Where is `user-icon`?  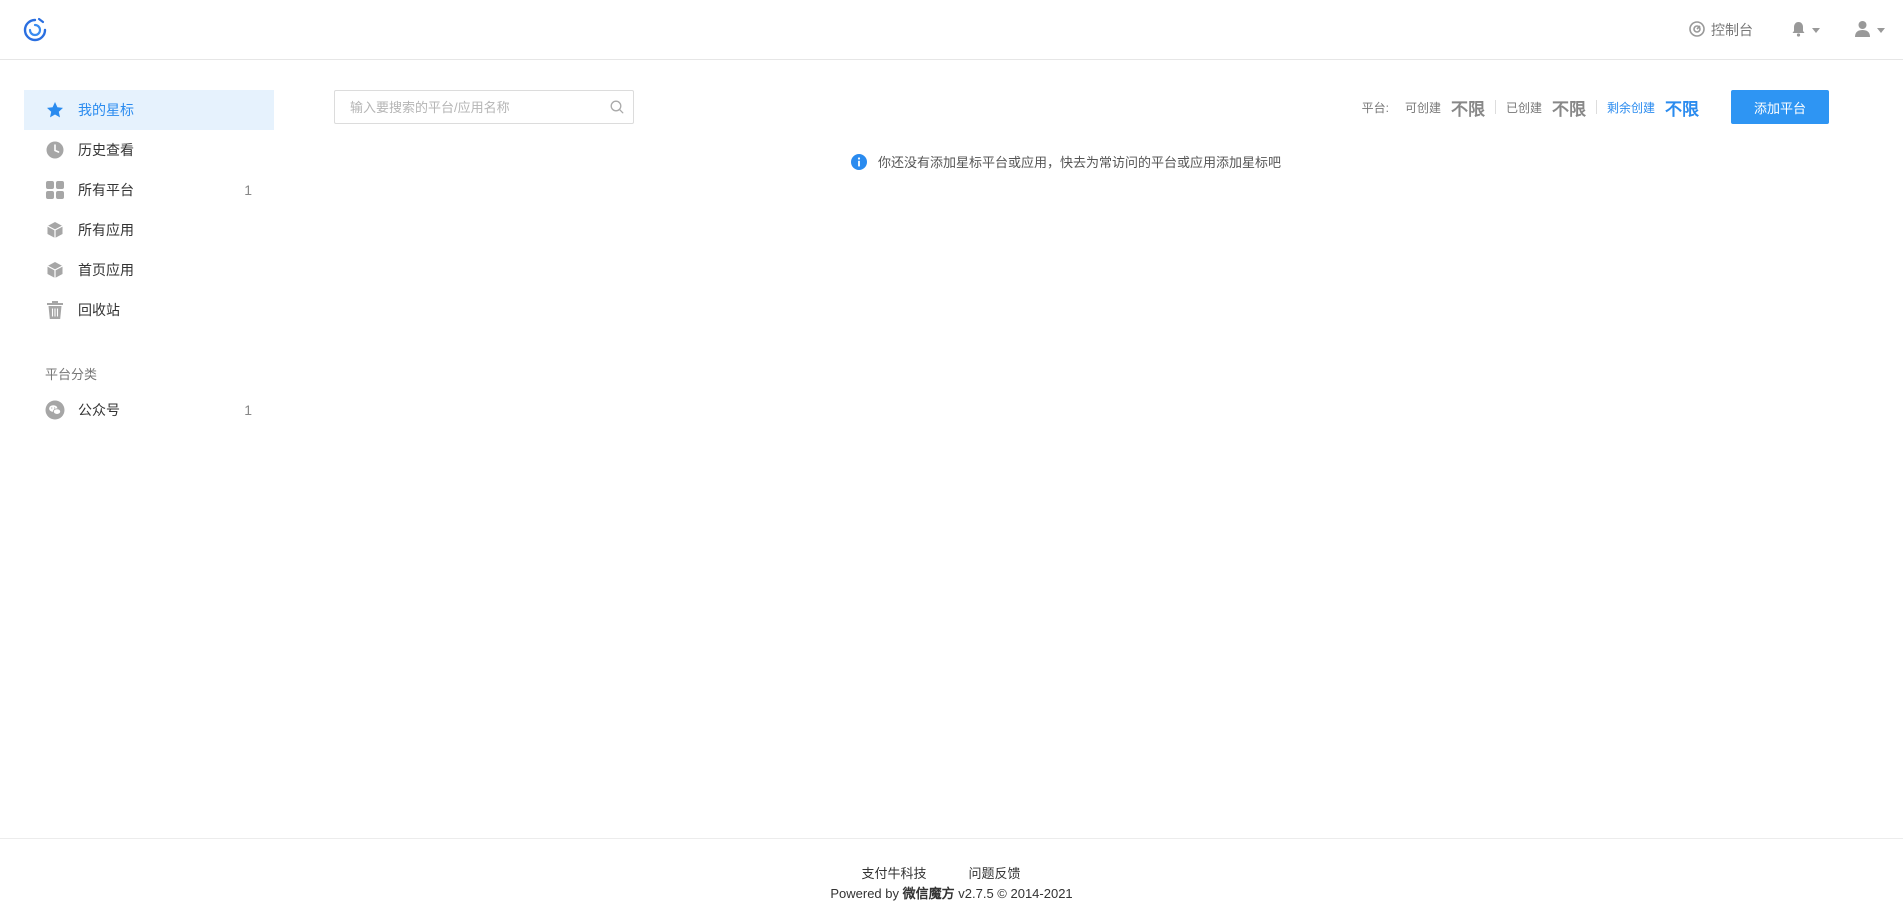
user-icon is located at coordinates (1862, 30).